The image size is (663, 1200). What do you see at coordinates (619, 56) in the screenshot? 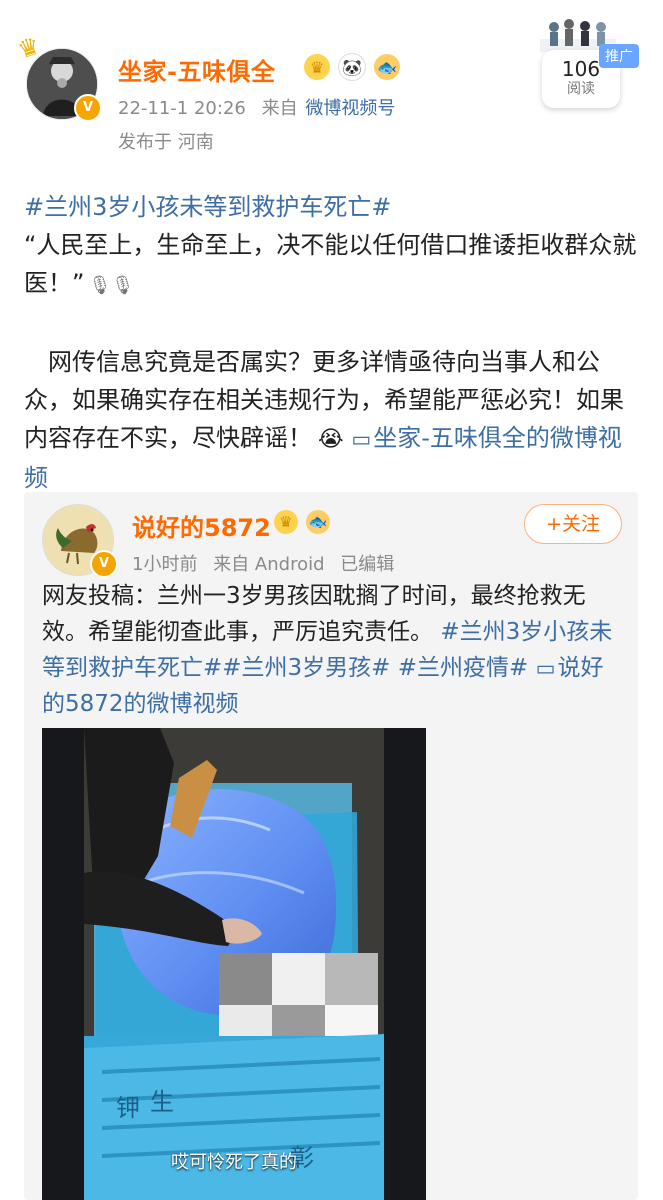
I see `promo-badge: 推广` at bounding box center [619, 56].